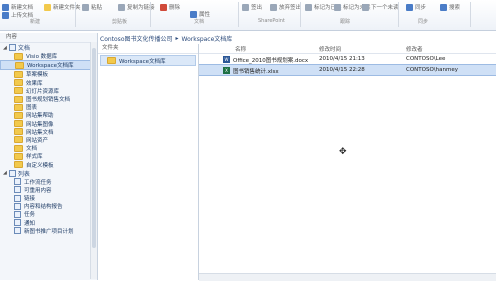 The image size is (496, 281). What do you see at coordinates (48, 83) in the screenshot?
I see `nav-item-document-library: 效果库` at bounding box center [48, 83].